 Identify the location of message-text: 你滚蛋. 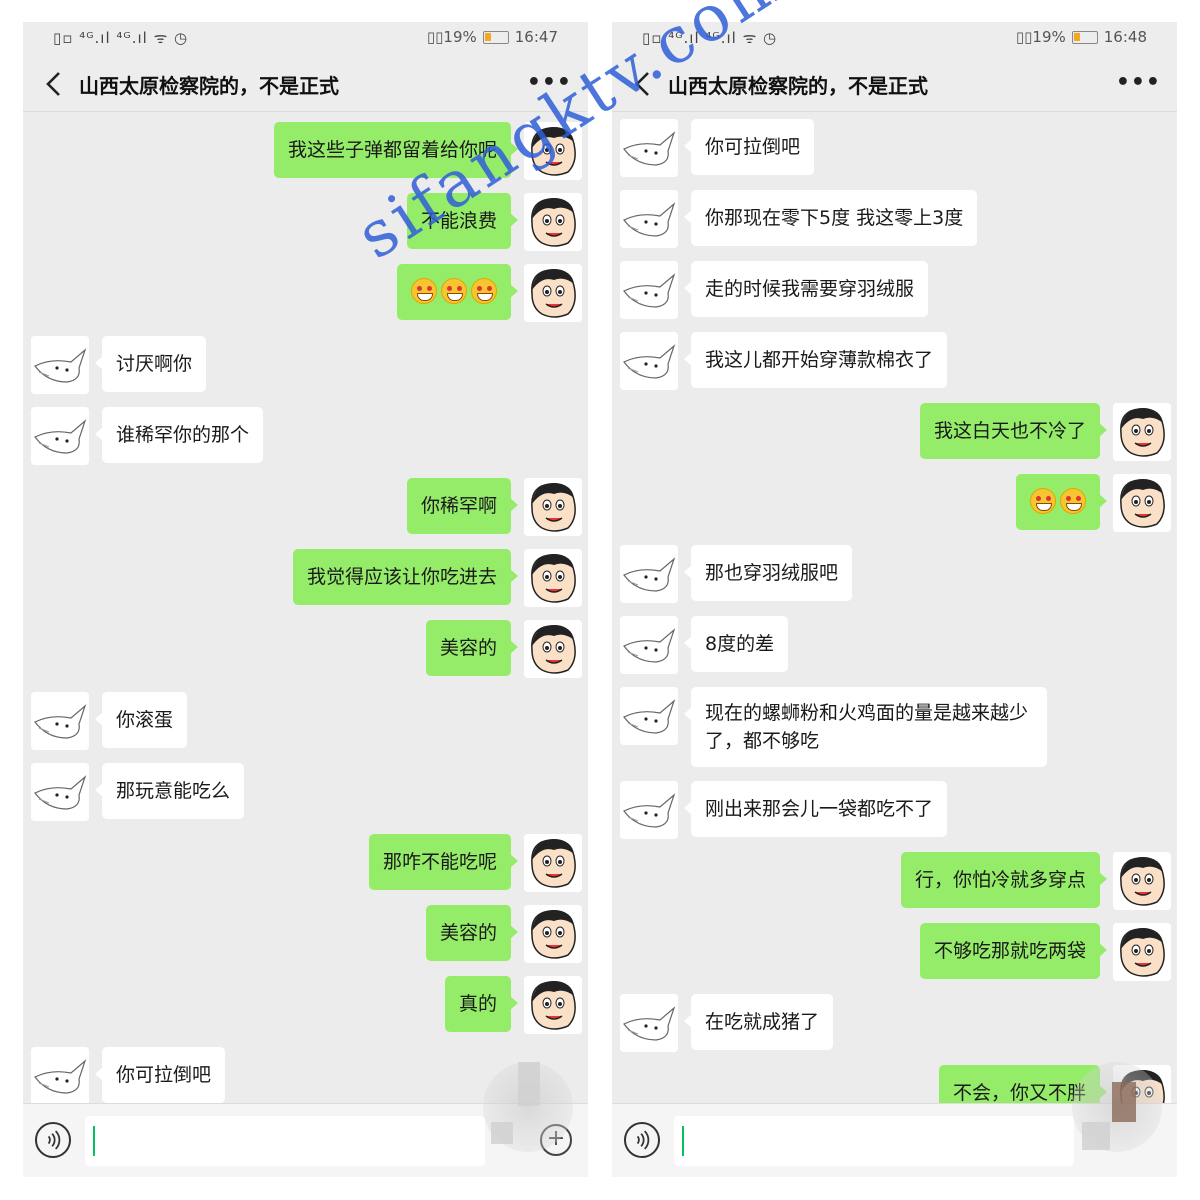
(145, 720).